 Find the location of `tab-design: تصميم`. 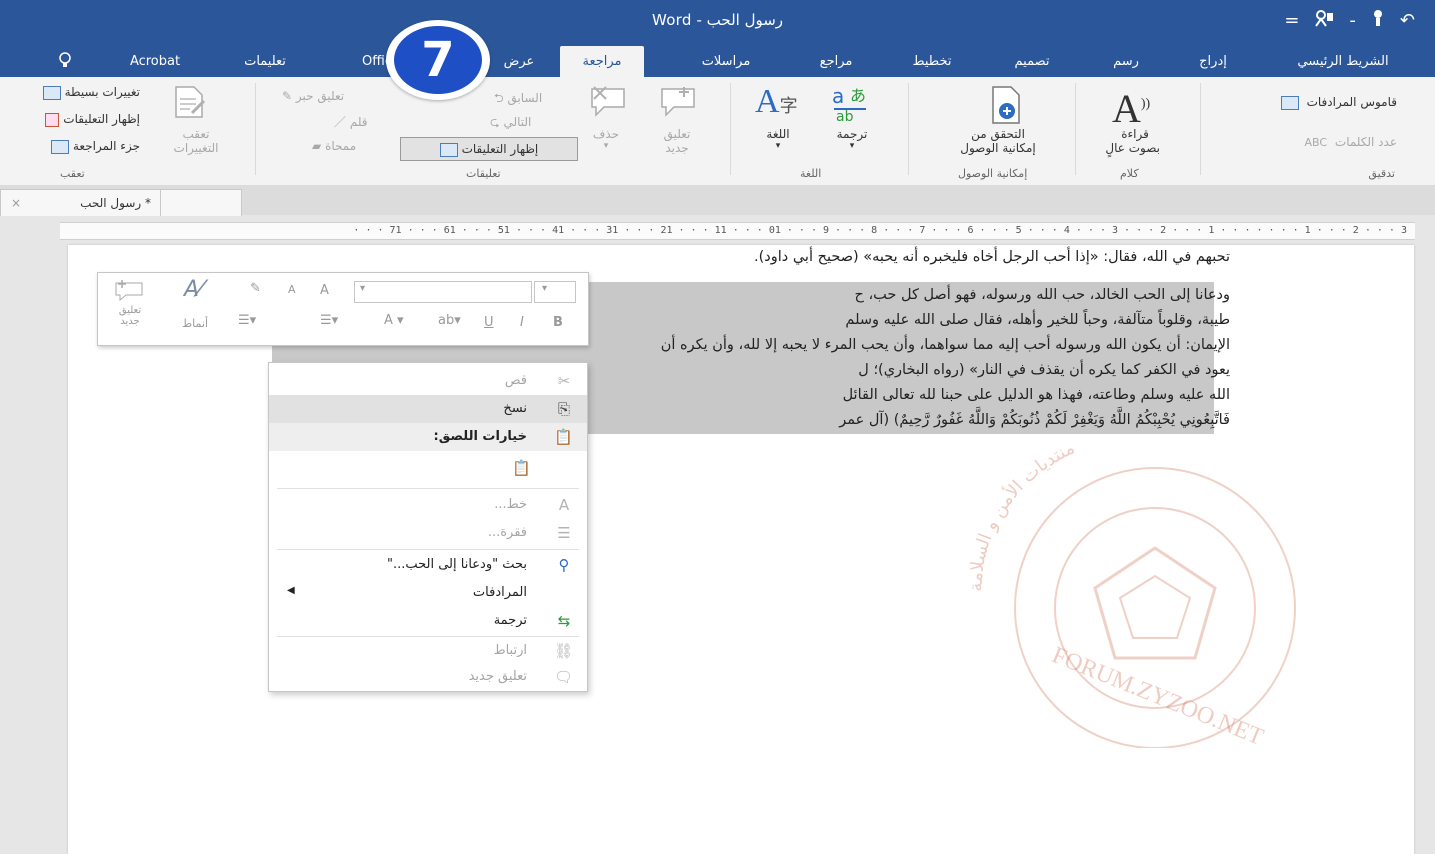

tab-design: تصميم is located at coordinates (1032, 61).